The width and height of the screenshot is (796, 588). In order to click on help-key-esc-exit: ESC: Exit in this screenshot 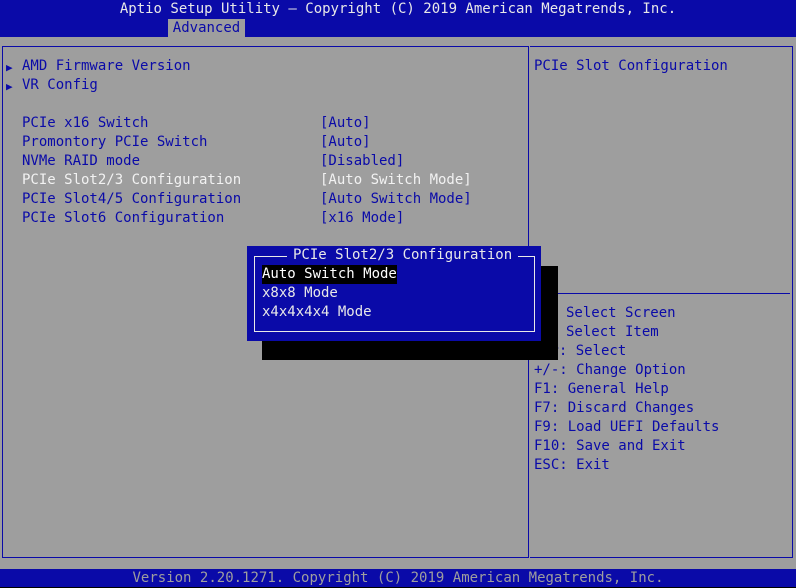, I will do `click(572, 465)`.